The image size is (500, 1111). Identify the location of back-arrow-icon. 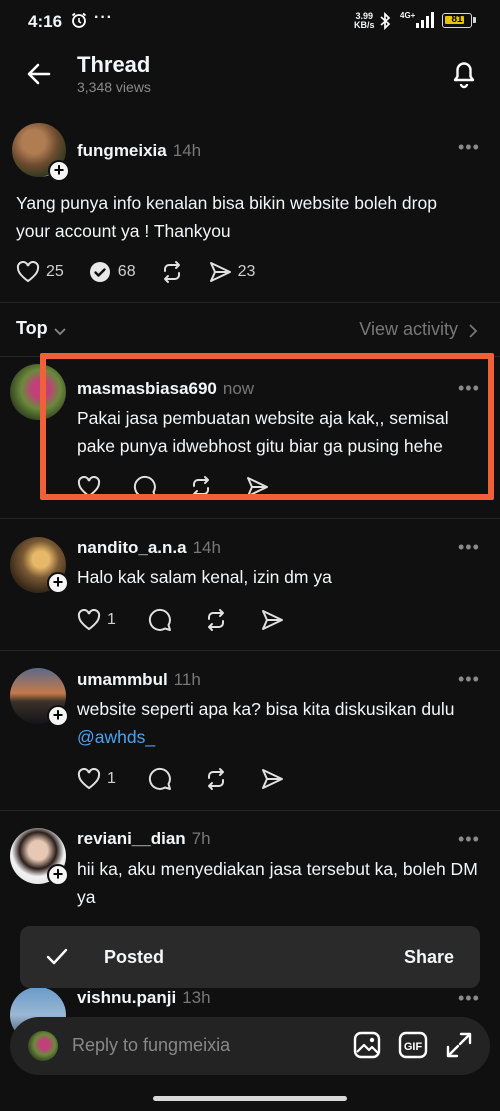
(39, 74).